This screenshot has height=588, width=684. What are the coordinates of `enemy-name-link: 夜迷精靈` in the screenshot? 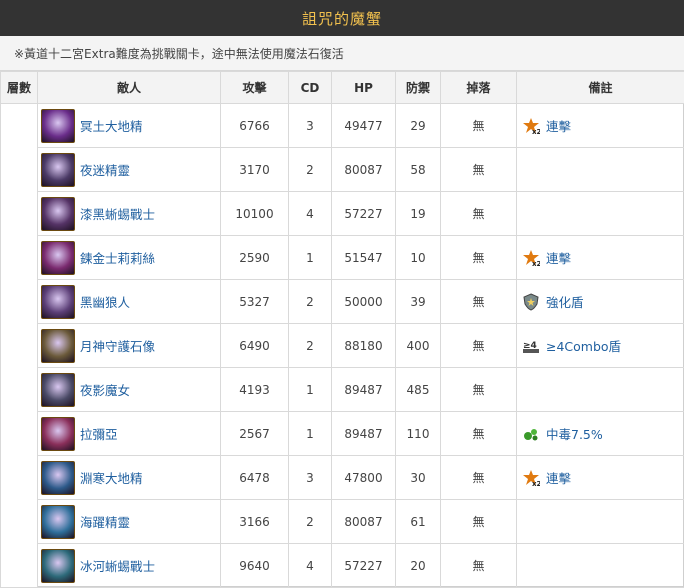 It's located at (105, 169).